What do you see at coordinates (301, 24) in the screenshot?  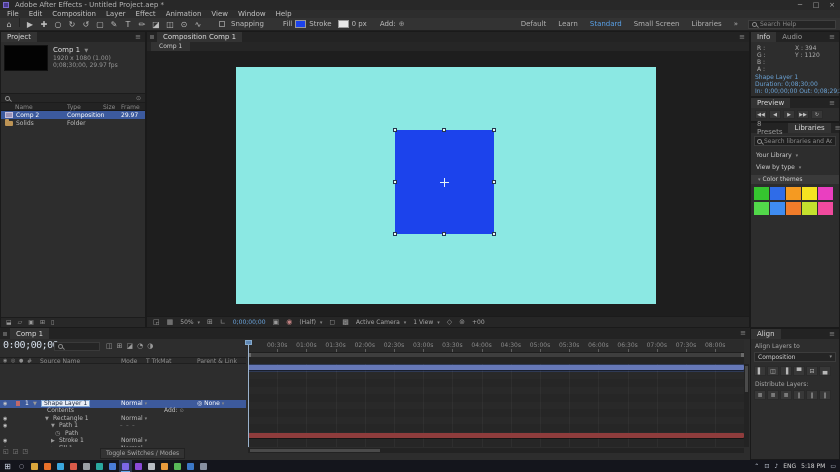 I see `fill-color-swatch` at bounding box center [301, 24].